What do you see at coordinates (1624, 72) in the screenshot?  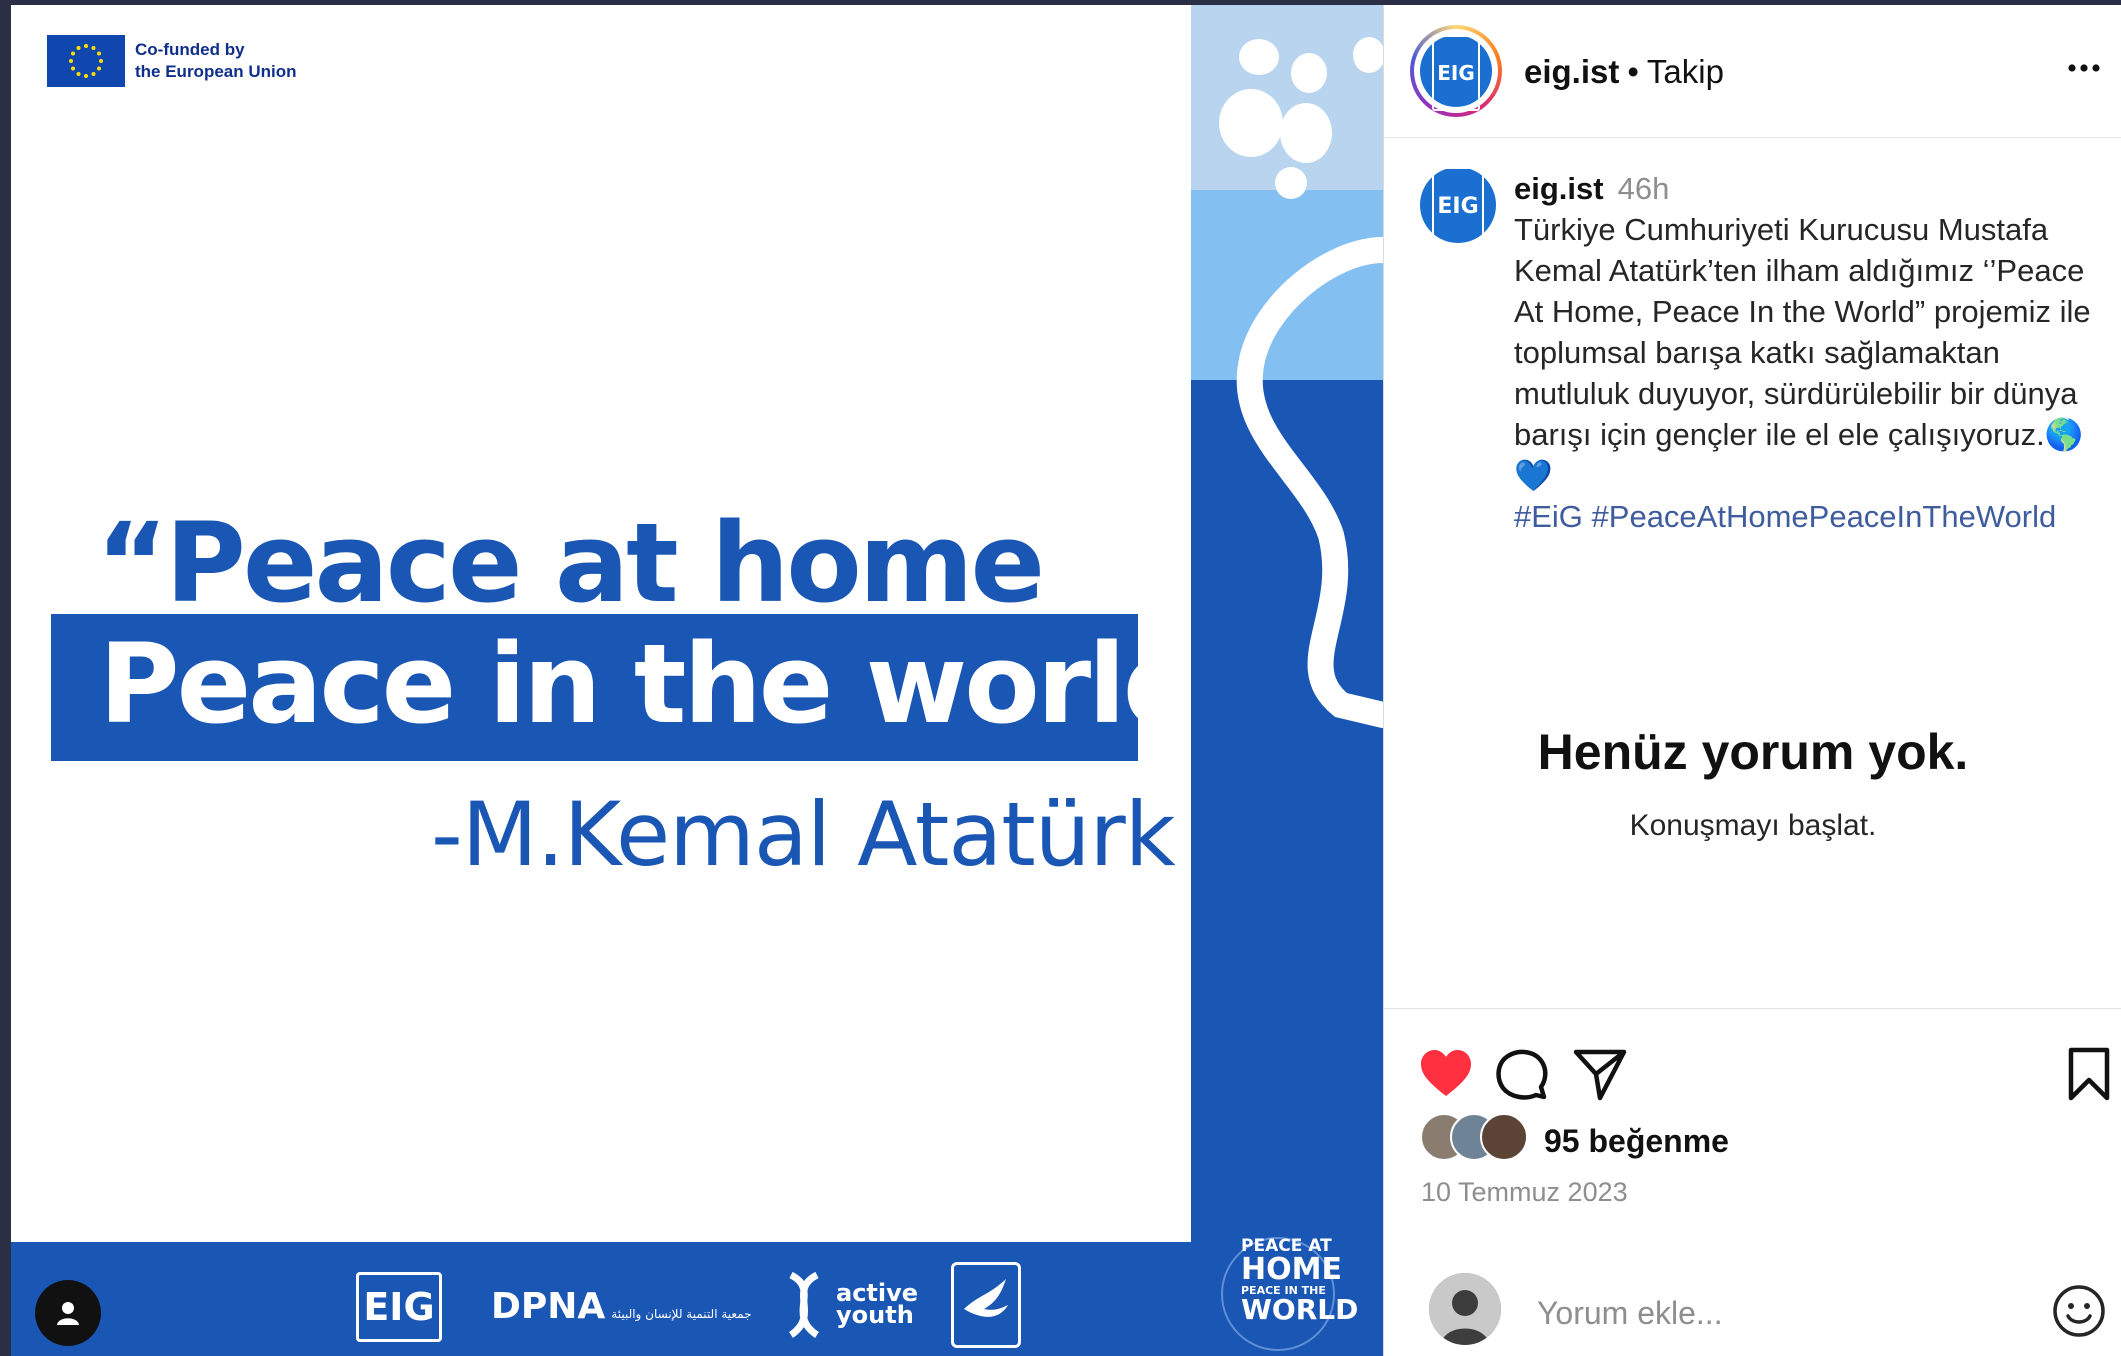 I see `header-user-line: eig.ist • Takip` at bounding box center [1624, 72].